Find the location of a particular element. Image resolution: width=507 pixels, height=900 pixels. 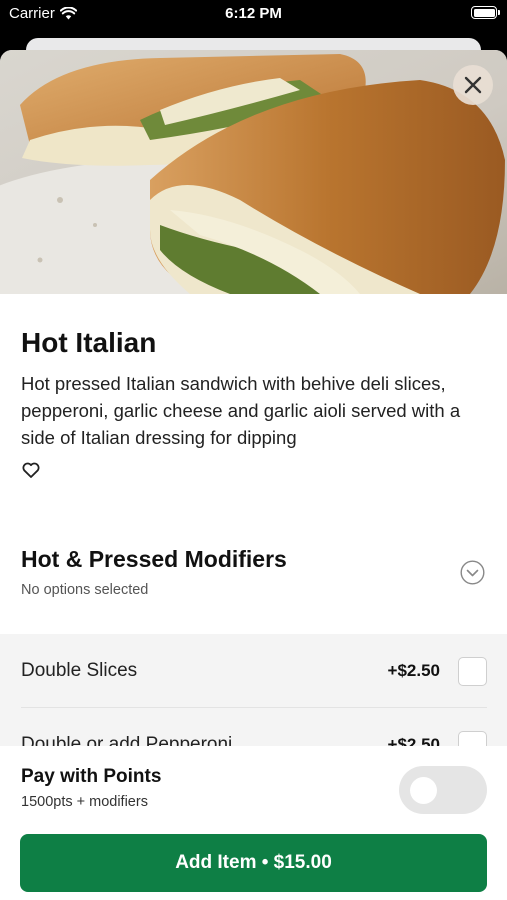

pay-with-points-toggle is located at coordinates (443, 790).